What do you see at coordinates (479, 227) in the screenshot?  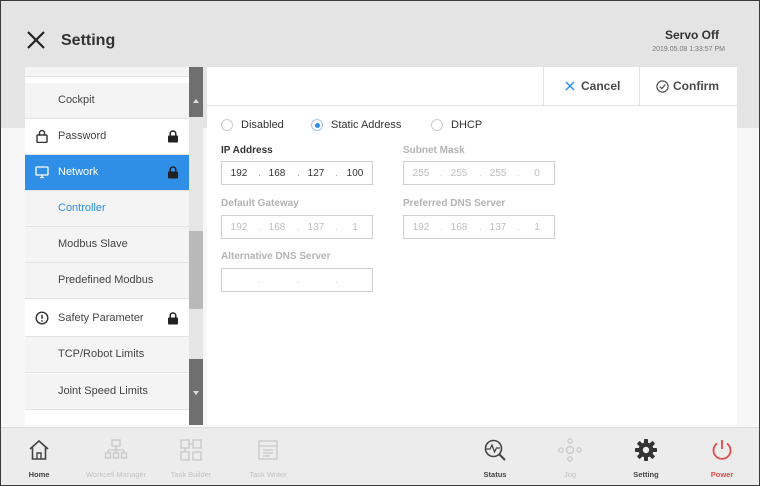 I see `preferred-dns-input: 192 . 168 . 137 . 1` at bounding box center [479, 227].